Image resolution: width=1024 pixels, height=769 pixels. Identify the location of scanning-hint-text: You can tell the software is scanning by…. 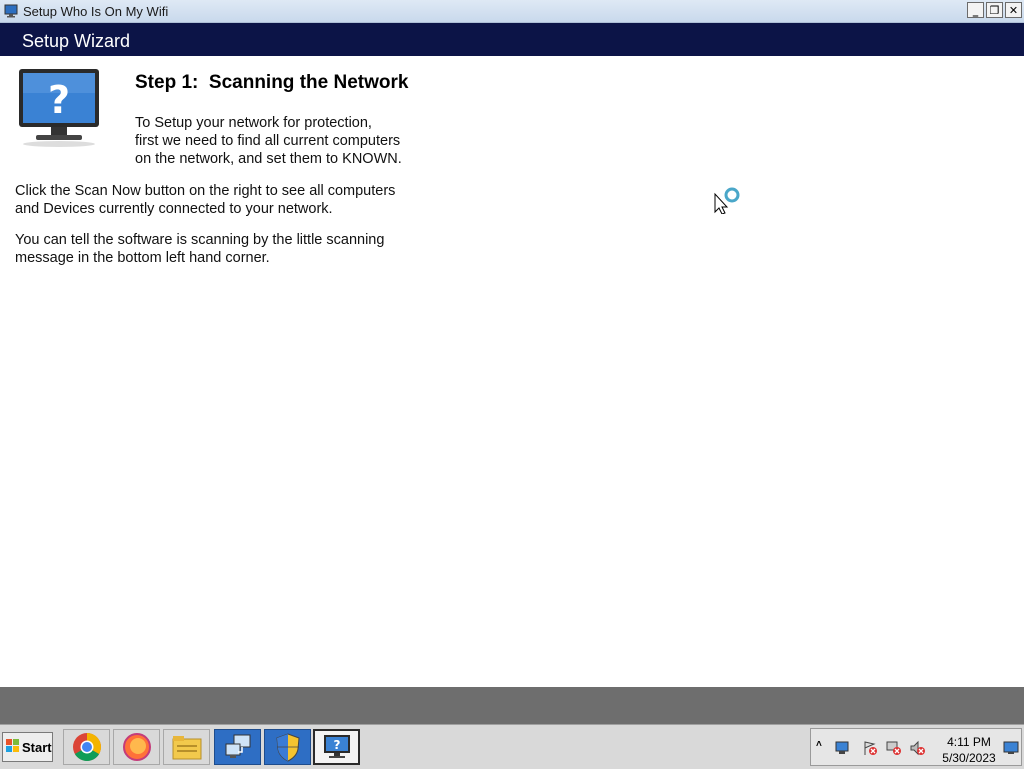
(199, 249).